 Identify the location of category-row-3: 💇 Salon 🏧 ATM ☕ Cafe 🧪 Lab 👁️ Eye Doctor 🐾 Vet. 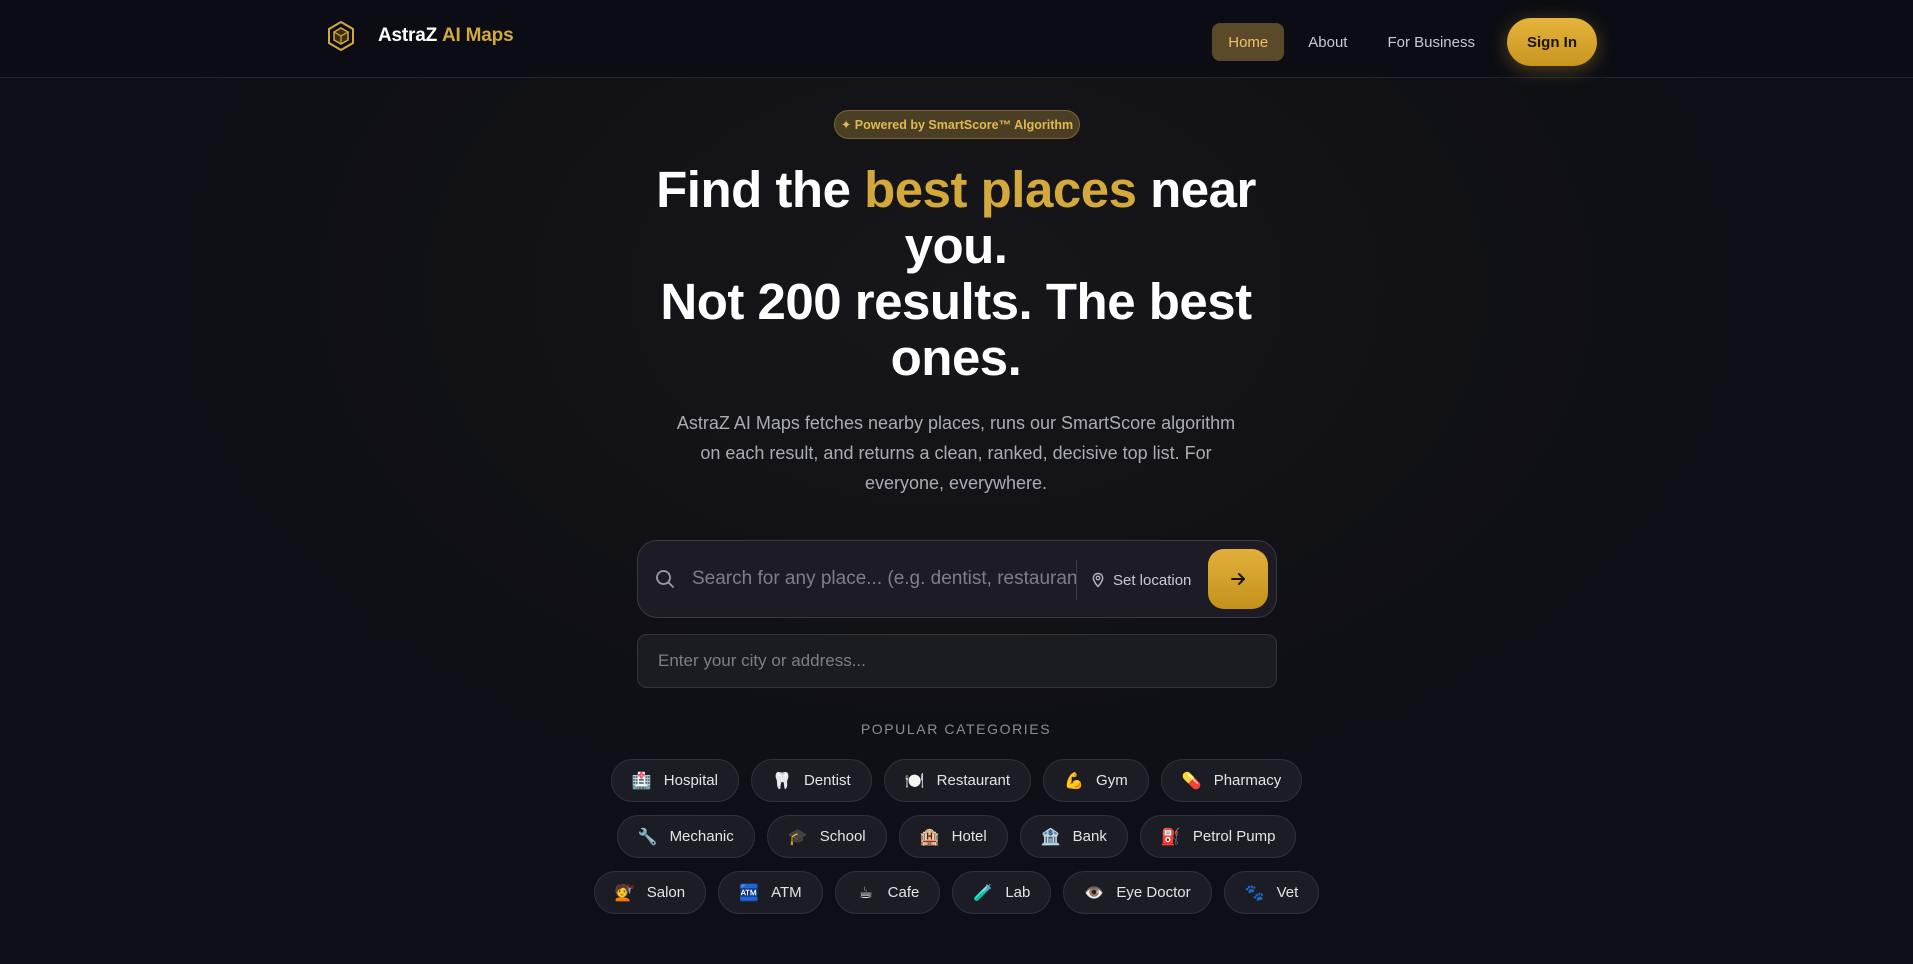
(956, 892).